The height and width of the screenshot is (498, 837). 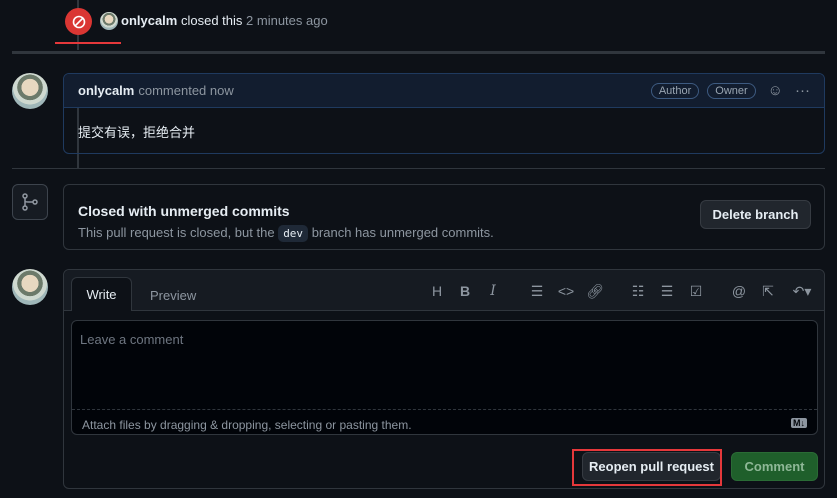 I want to click on numbered-list-icon: ☰, so click(x=667, y=291).